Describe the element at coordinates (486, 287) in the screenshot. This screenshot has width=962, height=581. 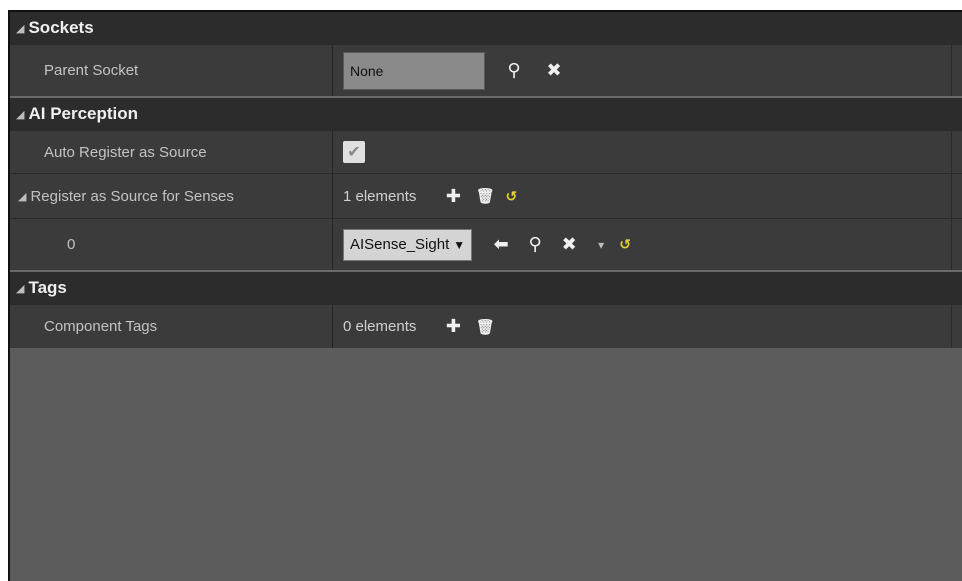
I see `section-header-tags: ◢ Tags` at that location.